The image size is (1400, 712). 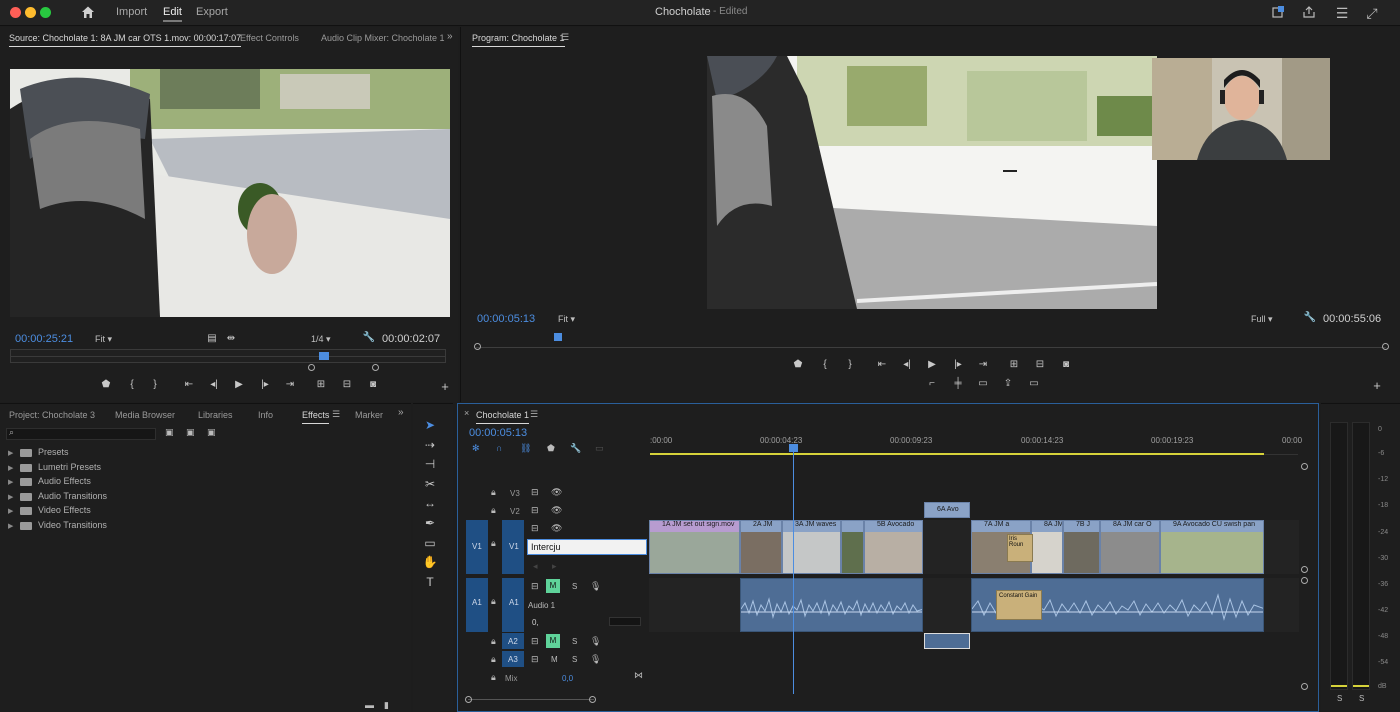 I want to click on timeline-settings-icon: 🔧, so click(x=575, y=448).